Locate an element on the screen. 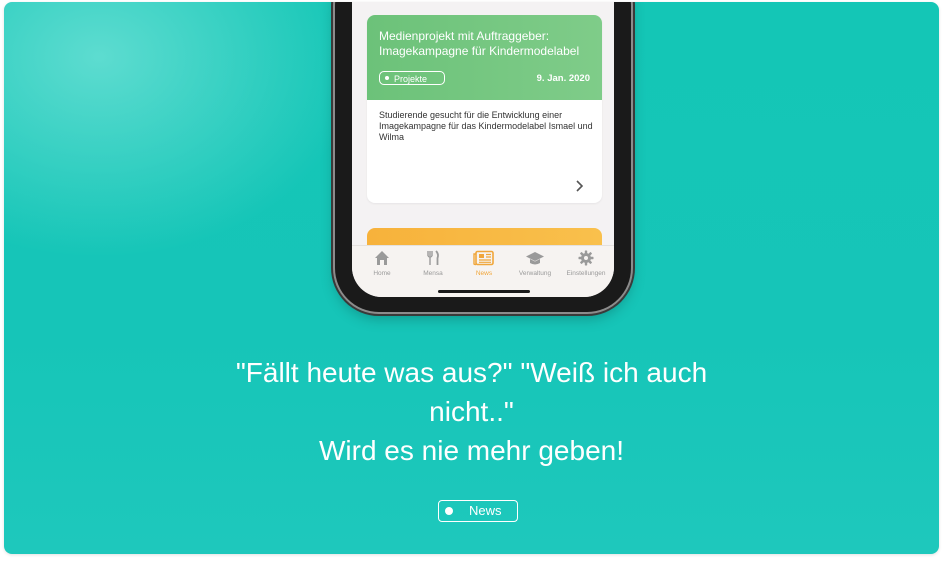  tag-label: Projekte is located at coordinates (411, 79).